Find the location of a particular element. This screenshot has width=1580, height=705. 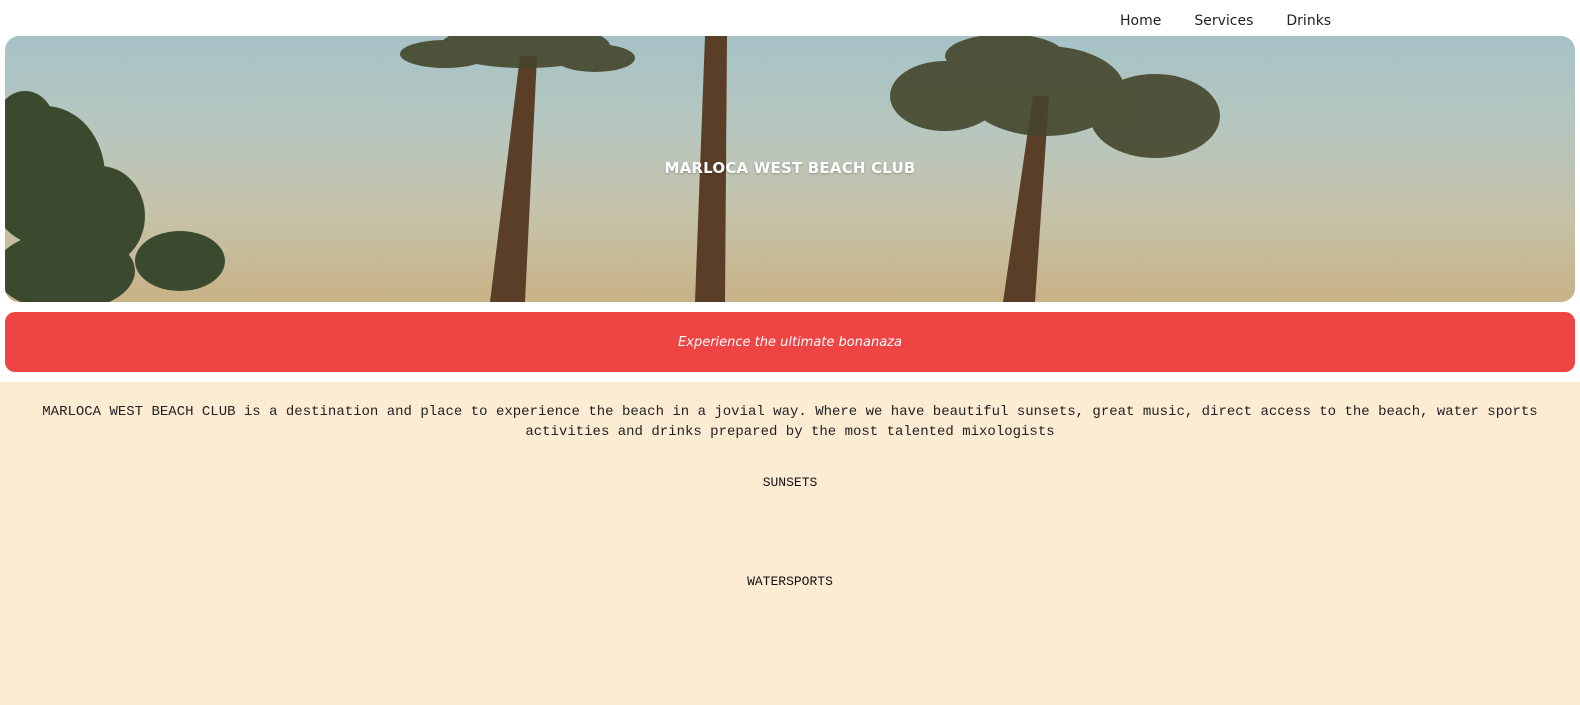

nav-item-services: Services is located at coordinates (1223, 19).